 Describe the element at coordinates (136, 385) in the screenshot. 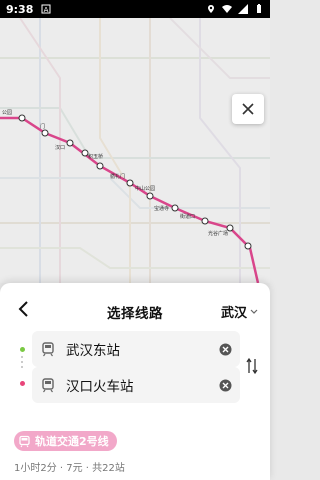

I see `to-station-field: 汉口火车站` at that location.